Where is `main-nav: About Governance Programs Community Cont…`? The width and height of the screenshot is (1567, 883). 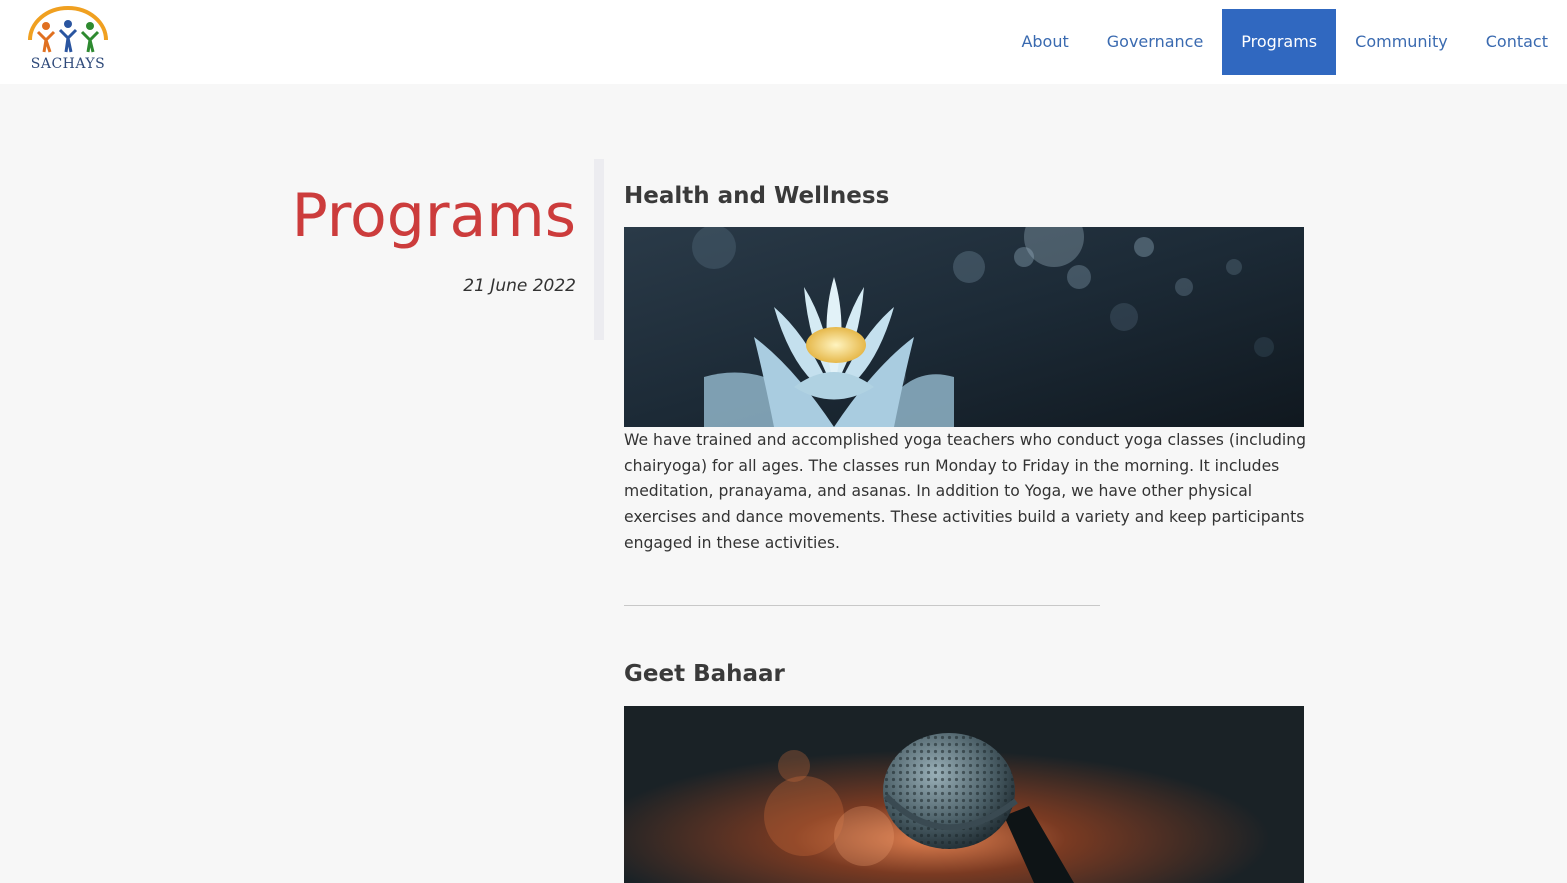 main-nav: About Governance Programs Community Cont… is located at coordinates (1284, 42).